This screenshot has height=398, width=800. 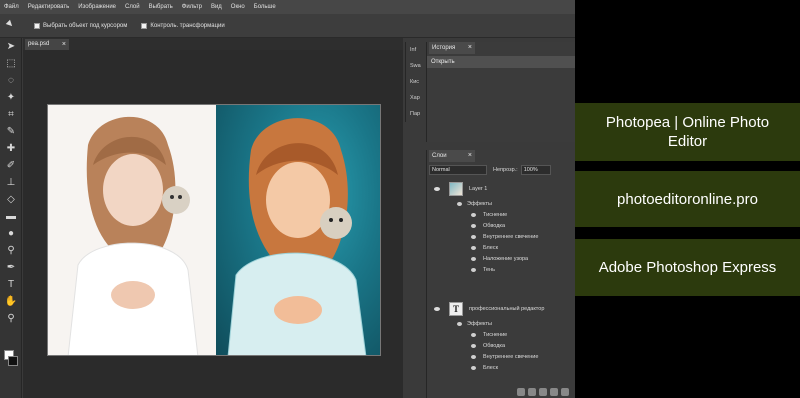 I want to click on before-photo, so click(x=132, y=230).